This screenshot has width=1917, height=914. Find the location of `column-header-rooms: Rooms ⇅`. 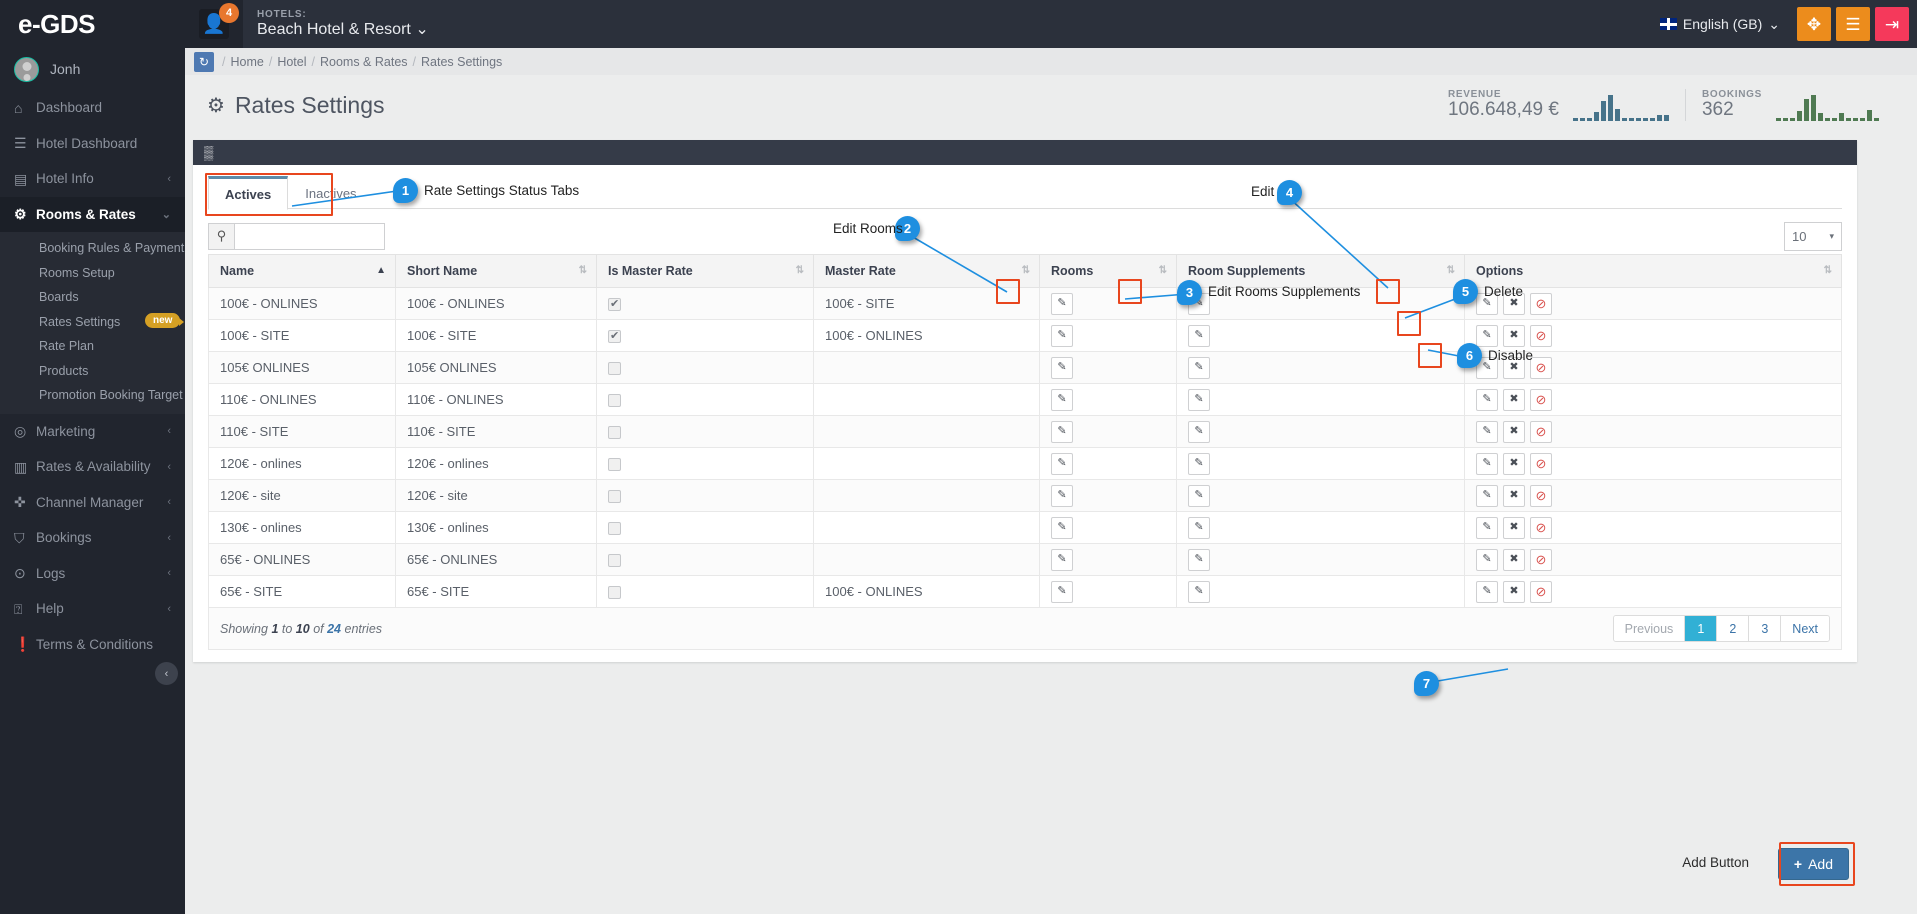

column-header-rooms: Rooms ⇅ is located at coordinates (1108, 271).